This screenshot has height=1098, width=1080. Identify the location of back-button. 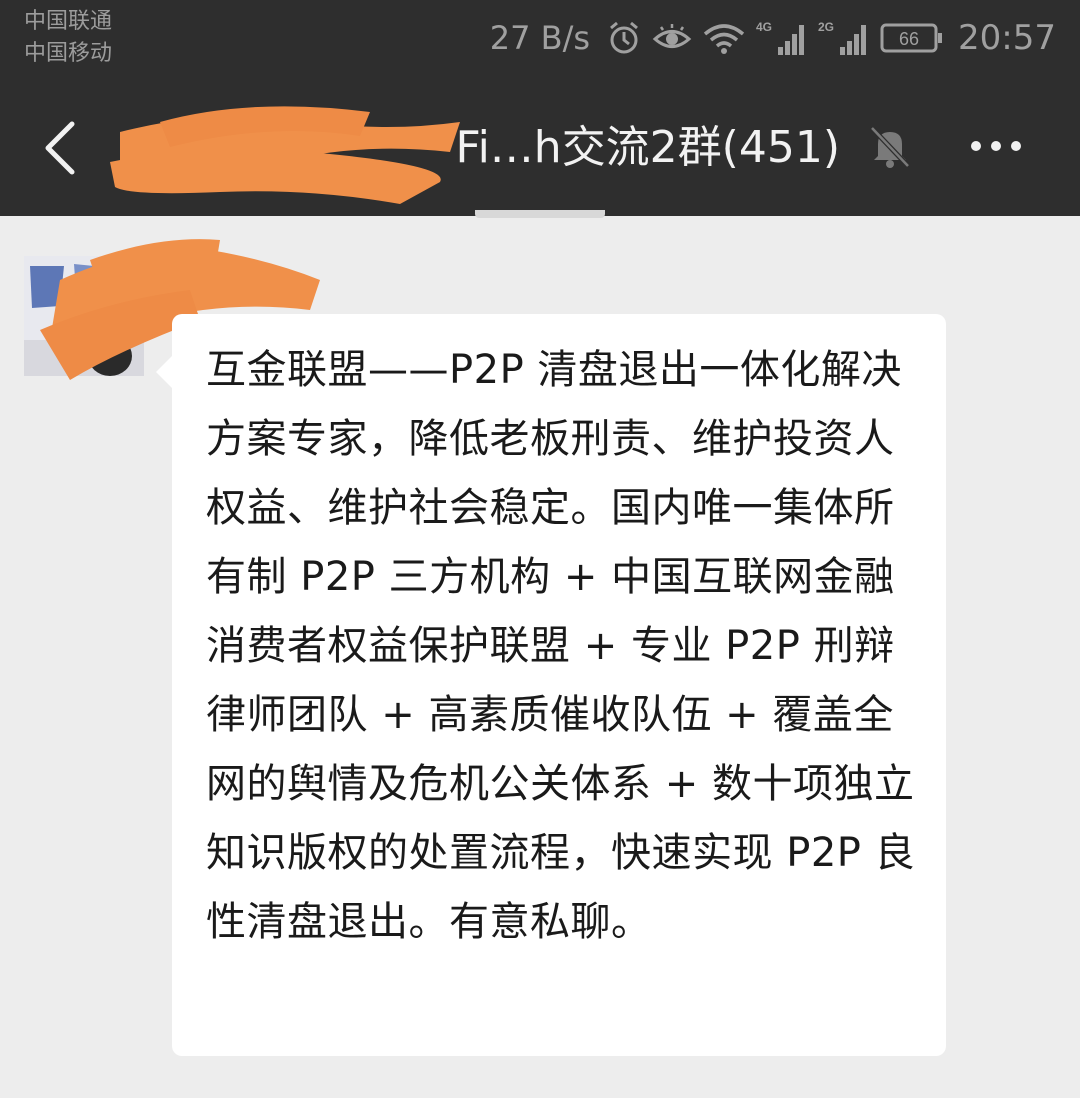
(60, 148).